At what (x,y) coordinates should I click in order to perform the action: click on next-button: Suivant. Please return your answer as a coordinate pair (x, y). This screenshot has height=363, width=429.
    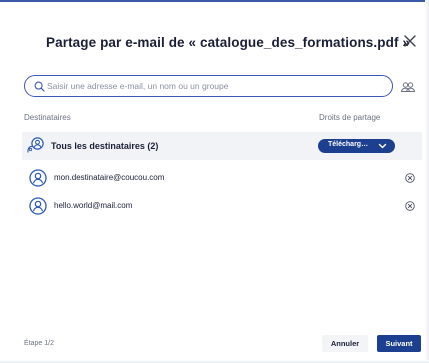
    Looking at the image, I should click on (399, 343).